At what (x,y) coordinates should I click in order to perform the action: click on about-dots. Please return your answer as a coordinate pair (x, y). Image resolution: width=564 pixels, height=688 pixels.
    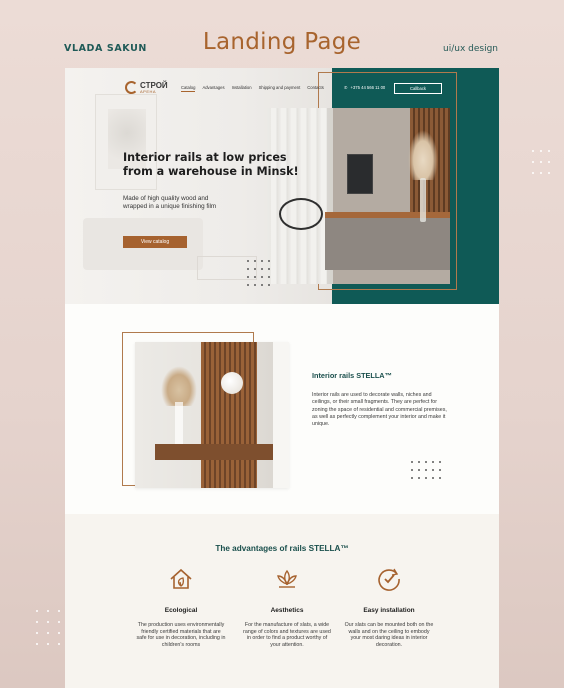
    Looking at the image, I should click on (426, 470).